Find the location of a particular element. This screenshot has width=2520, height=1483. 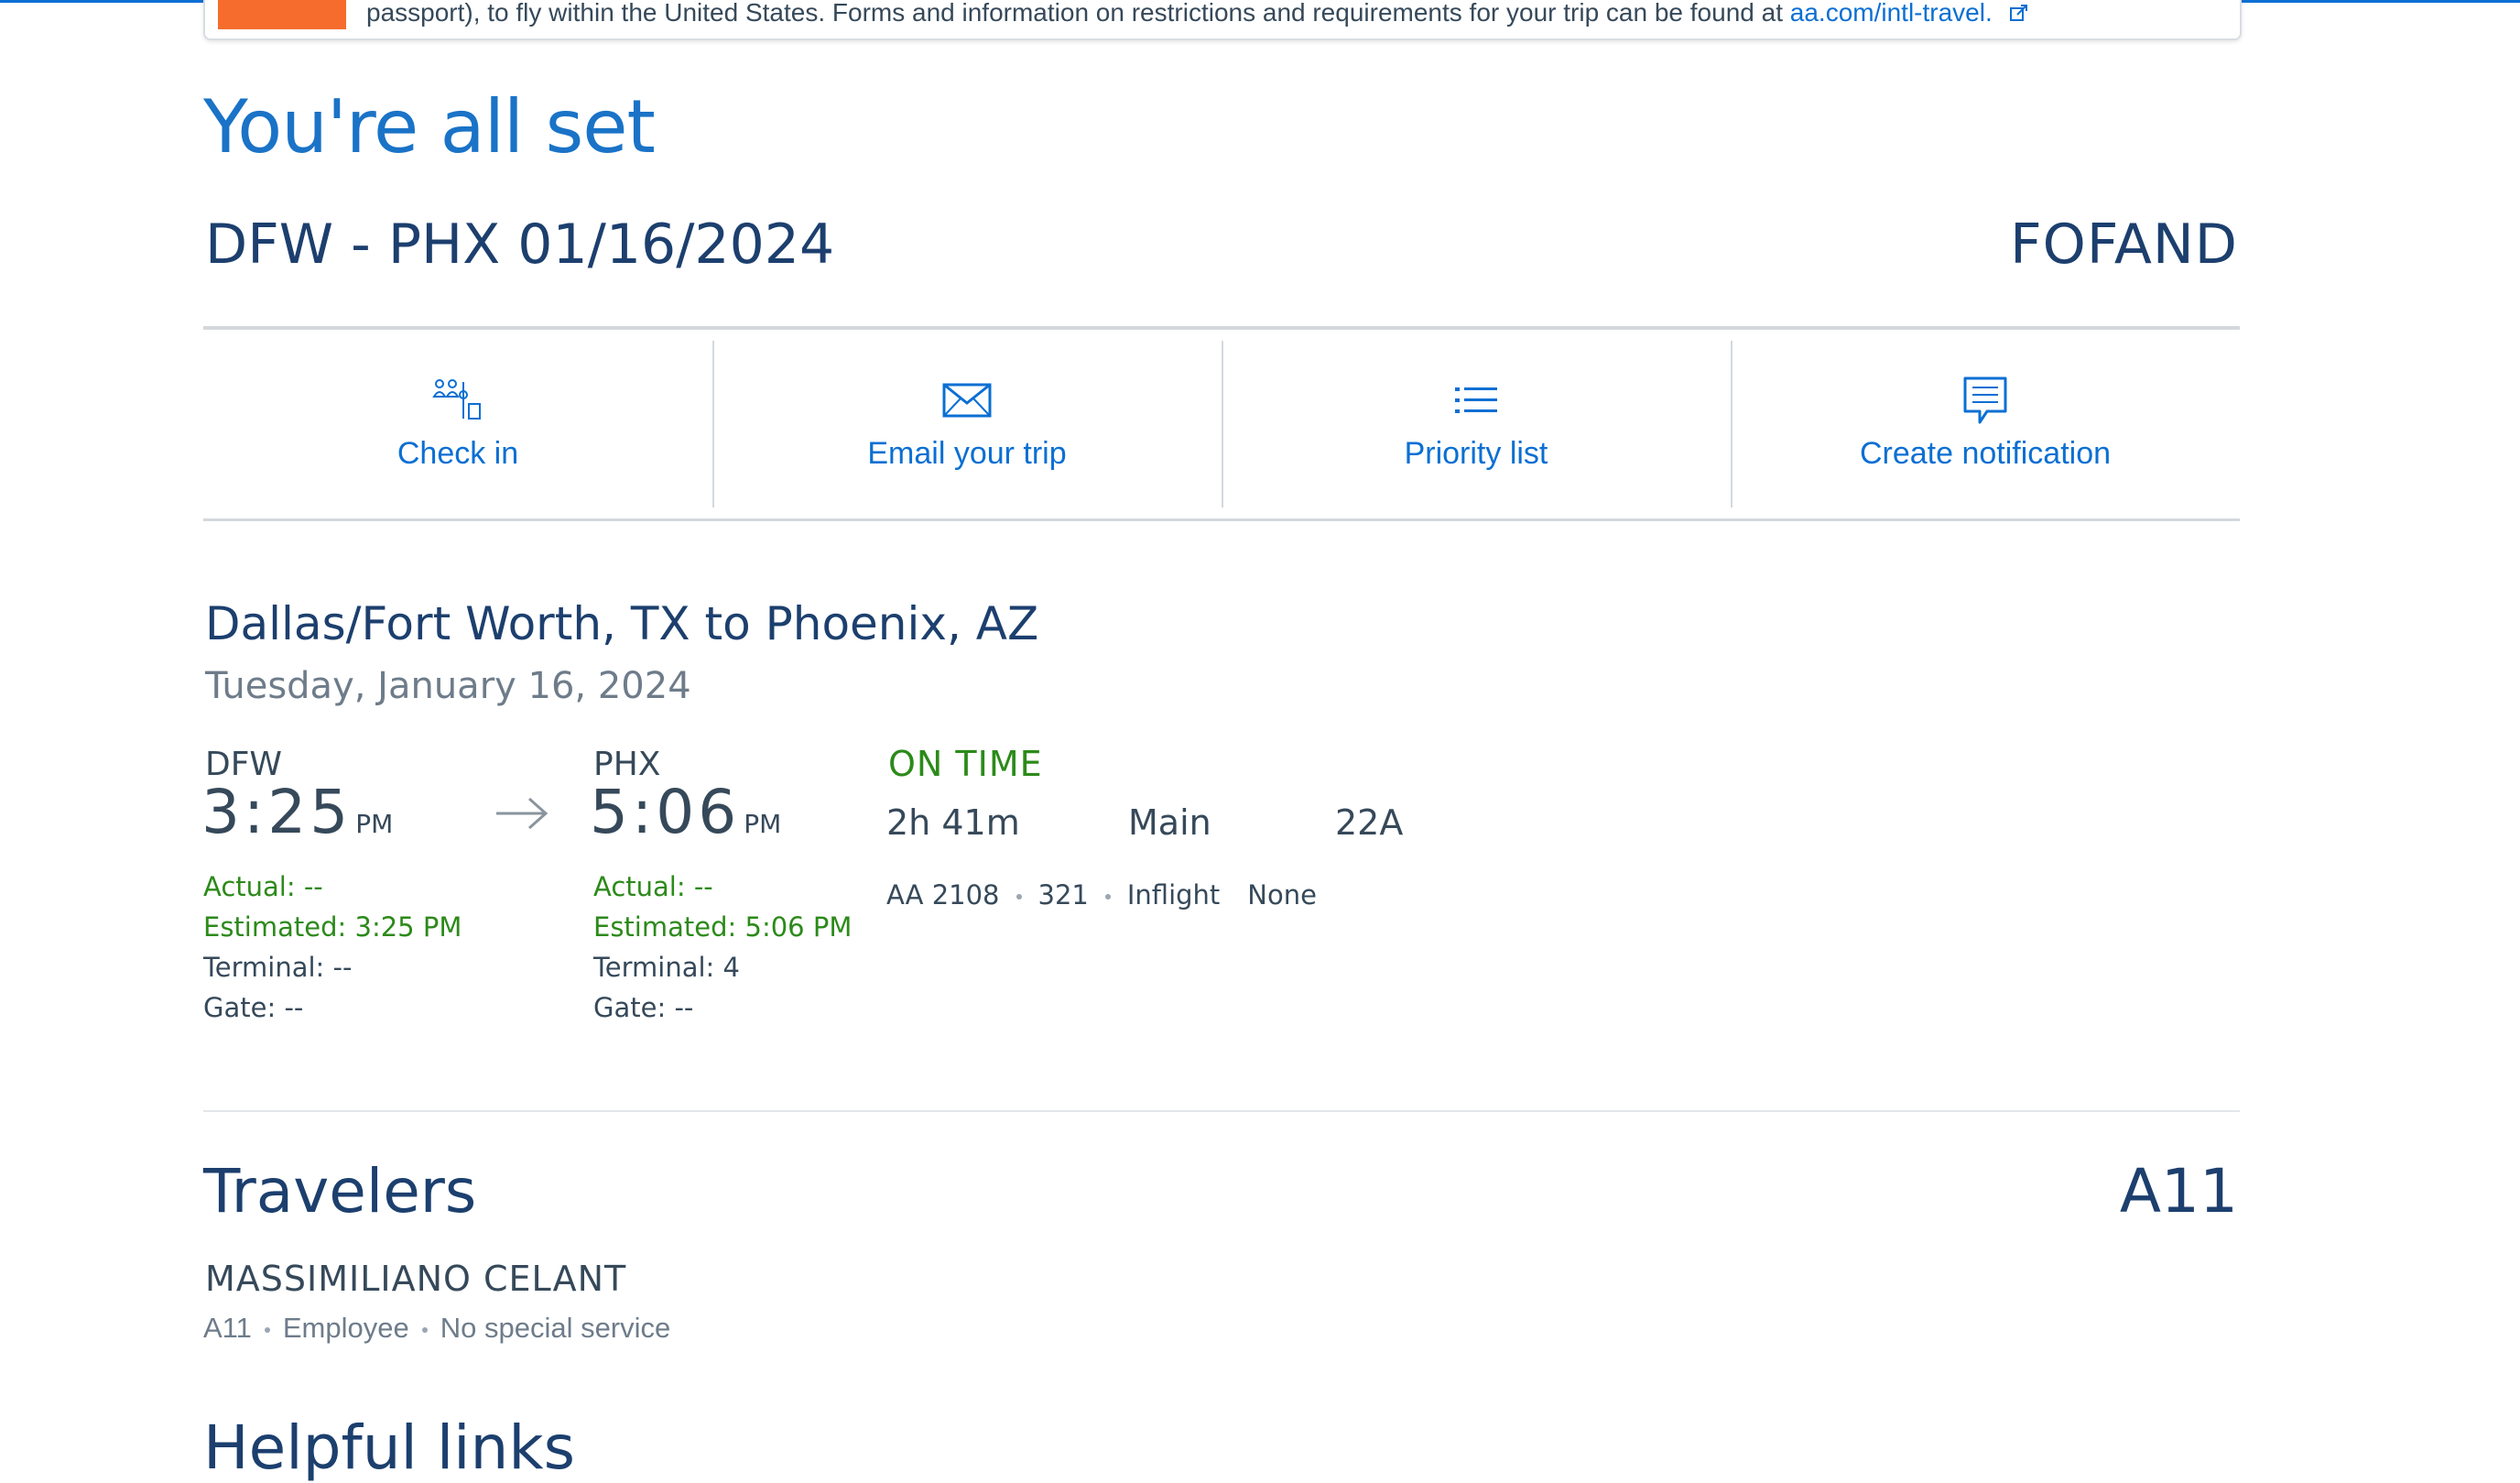

depart-gate: Gate: -- is located at coordinates (253, 1007).